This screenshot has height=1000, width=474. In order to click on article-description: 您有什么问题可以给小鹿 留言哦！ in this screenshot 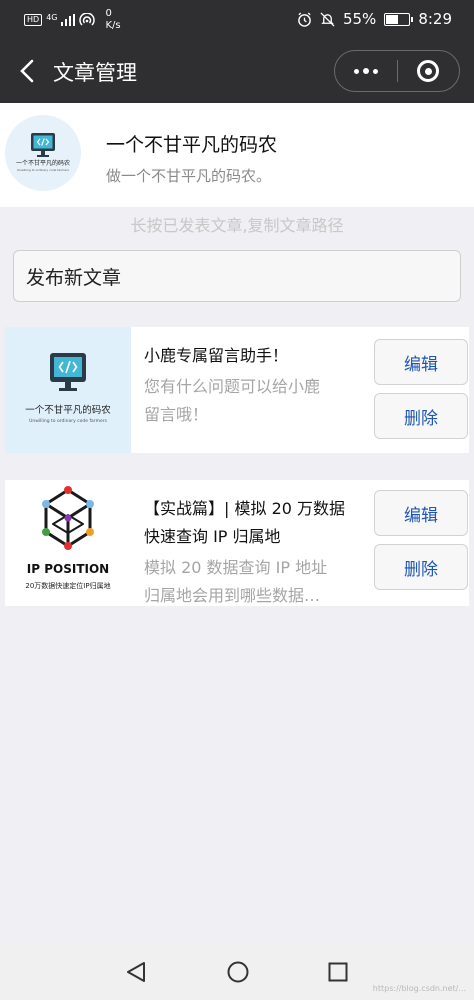, I will do `click(258, 401)`.